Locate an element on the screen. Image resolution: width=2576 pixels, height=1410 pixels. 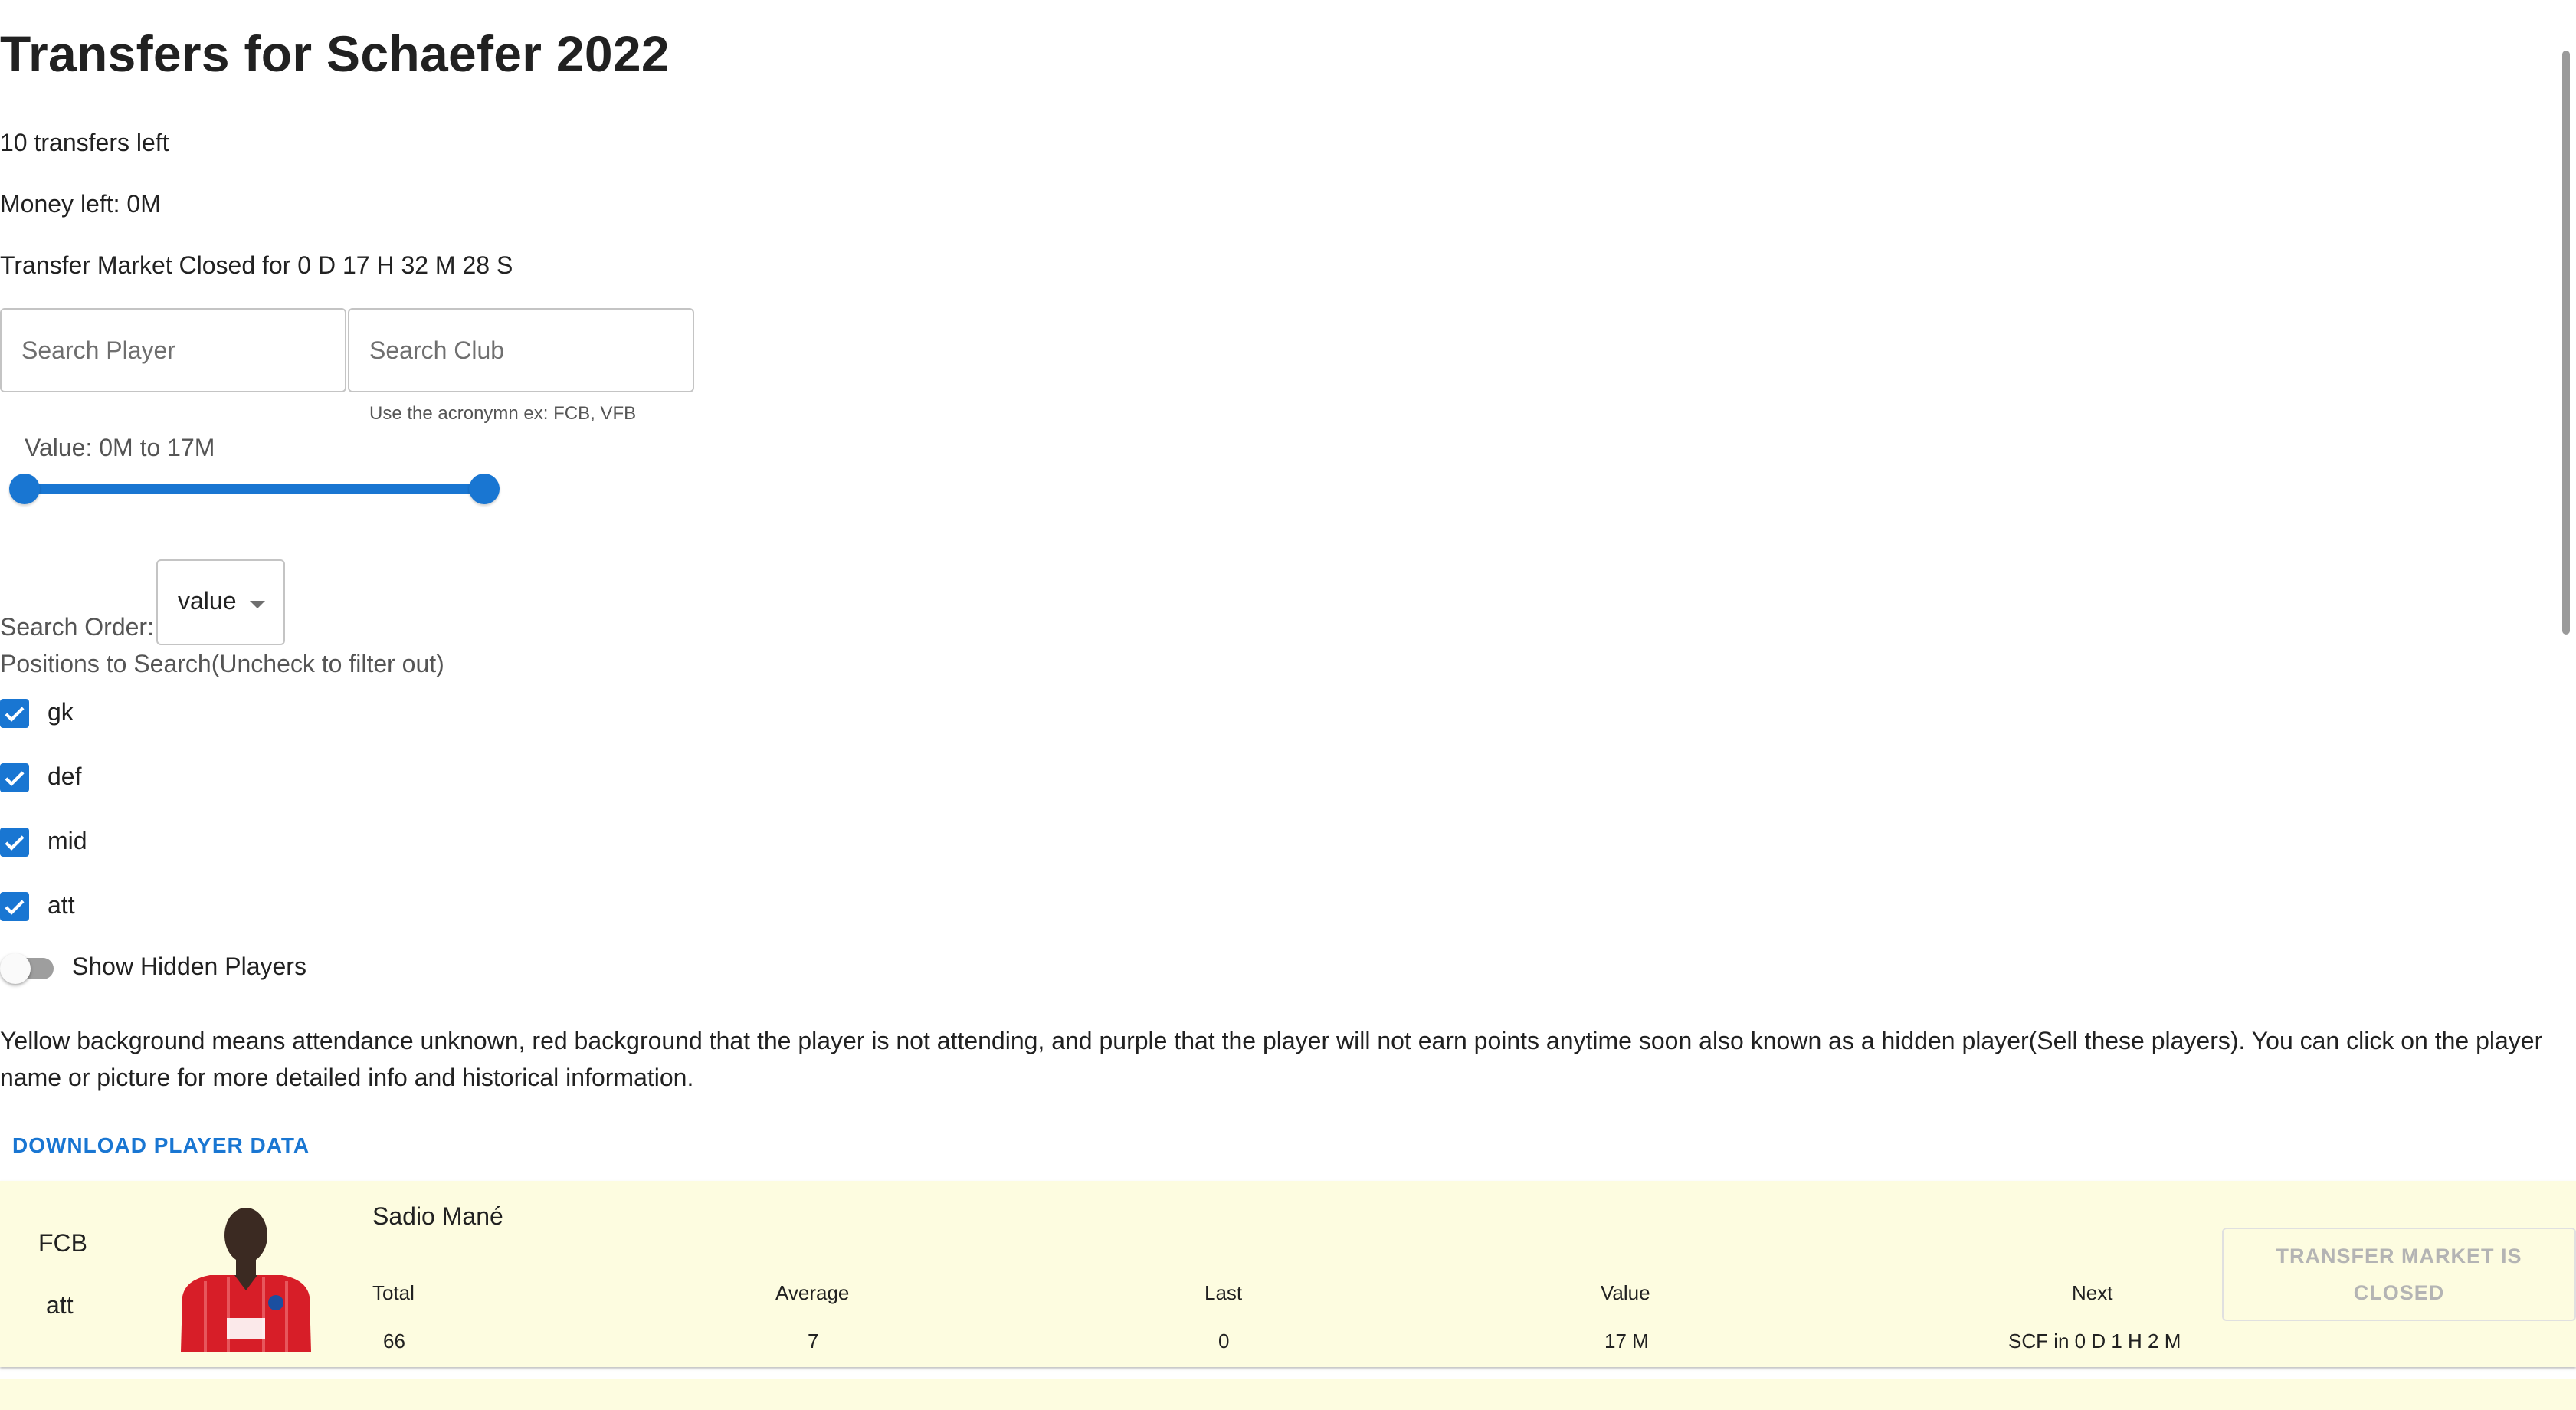
search-order-label: Search Order: is located at coordinates (77, 627).